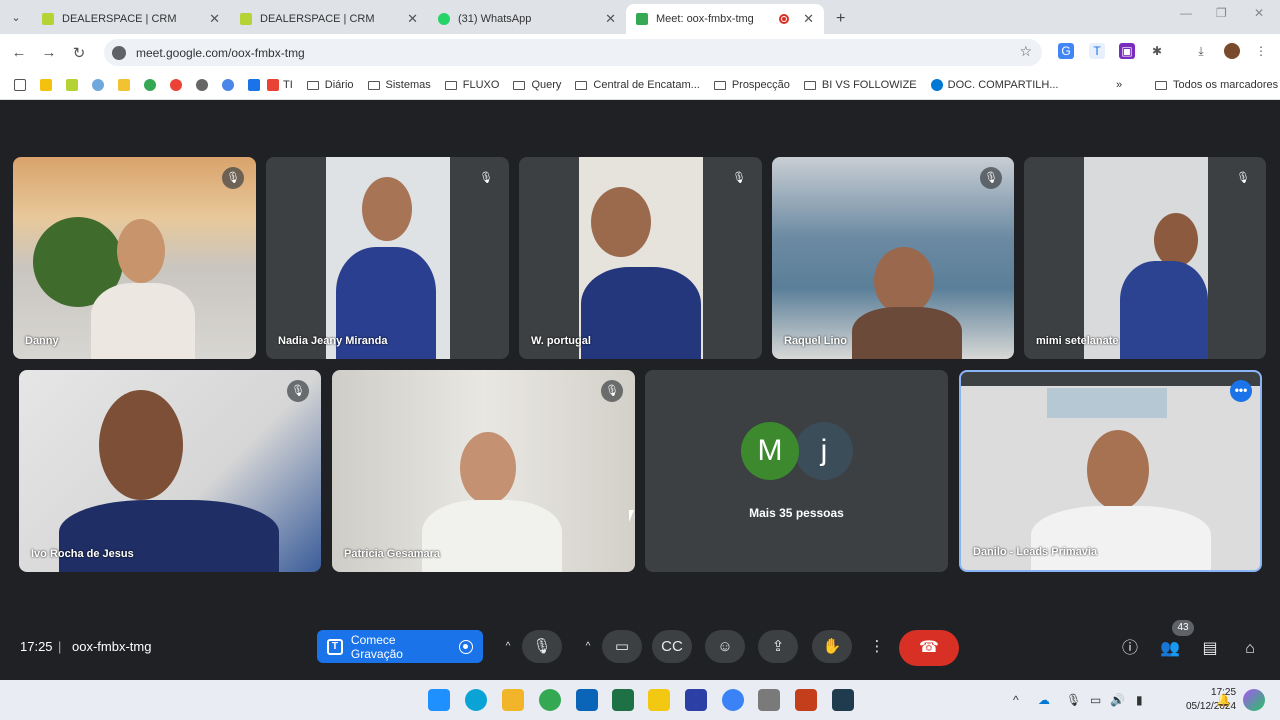 This screenshot has width=1280, height=720. What do you see at coordinates (725, 646) in the screenshot?
I see `reactions-button: ☺` at bounding box center [725, 646].